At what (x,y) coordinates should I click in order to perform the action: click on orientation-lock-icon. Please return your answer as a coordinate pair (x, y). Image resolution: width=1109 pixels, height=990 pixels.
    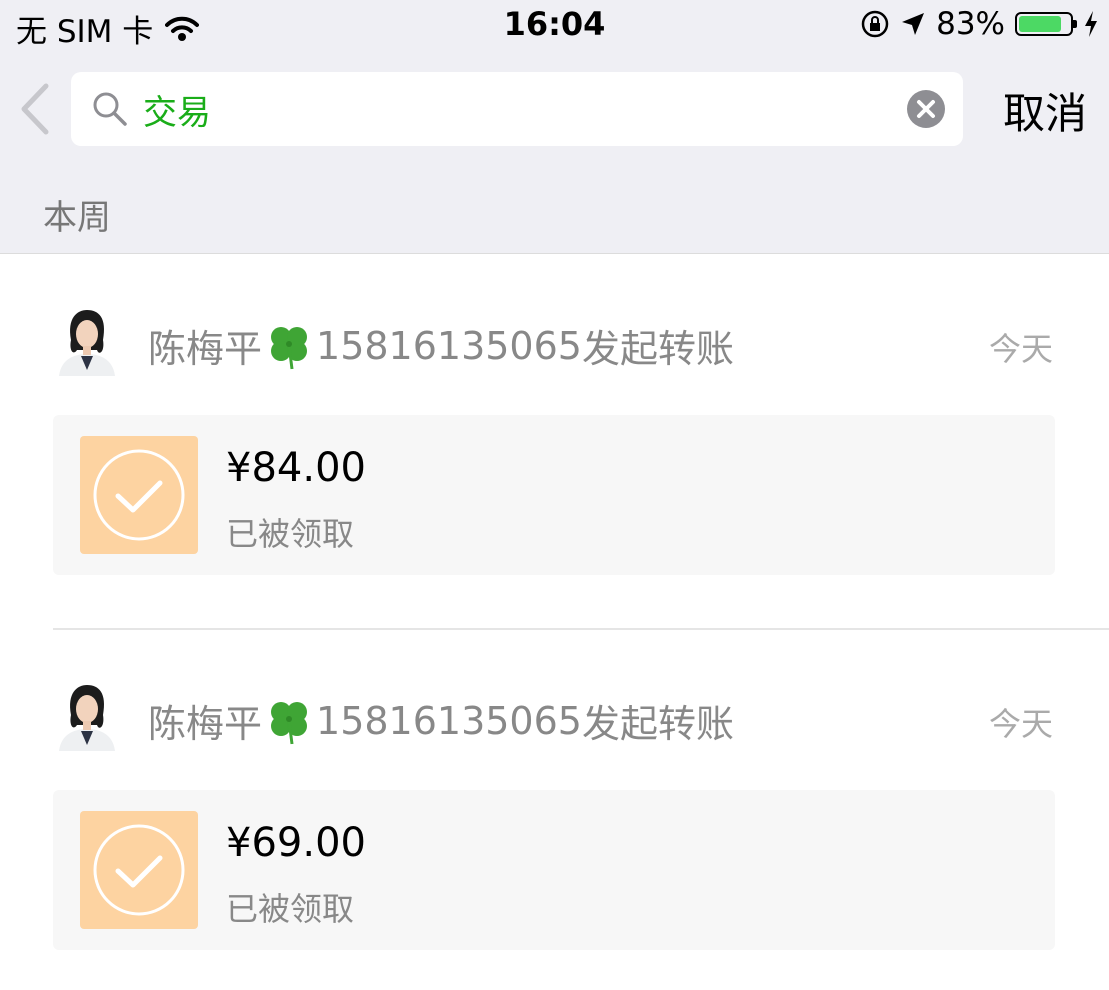
    Looking at the image, I should click on (875, 24).